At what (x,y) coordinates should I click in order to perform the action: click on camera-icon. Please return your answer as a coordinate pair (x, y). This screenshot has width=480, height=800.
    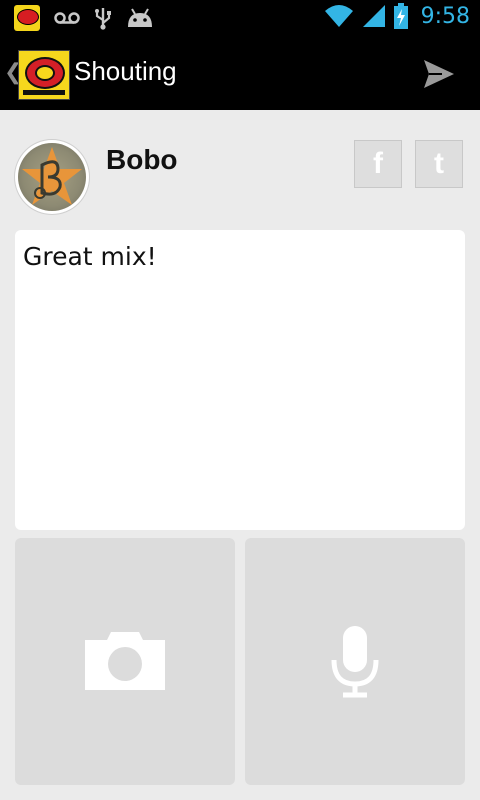
    Looking at the image, I should click on (125, 661).